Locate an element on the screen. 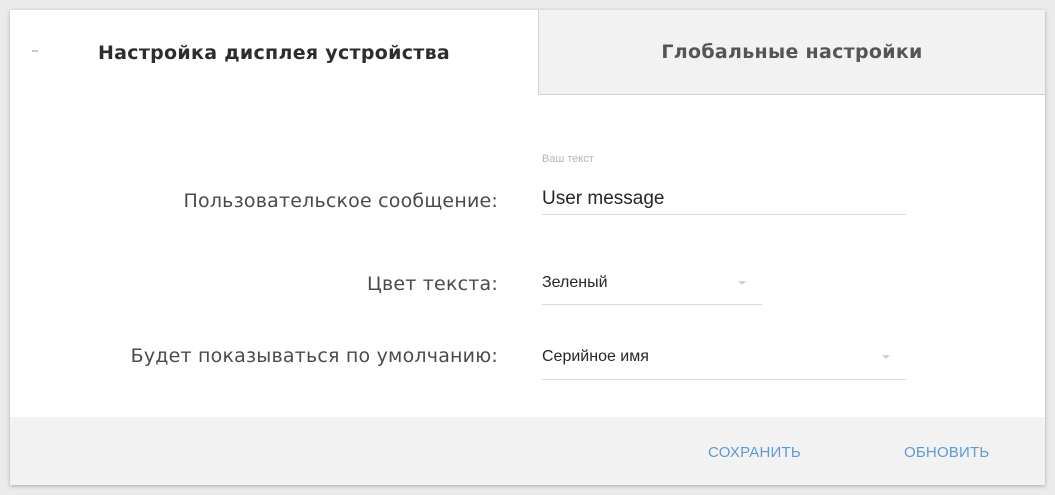 This screenshot has width=1055, height=495. tab-device-display-settings: Настройка дисплея устройства is located at coordinates (274, 52).